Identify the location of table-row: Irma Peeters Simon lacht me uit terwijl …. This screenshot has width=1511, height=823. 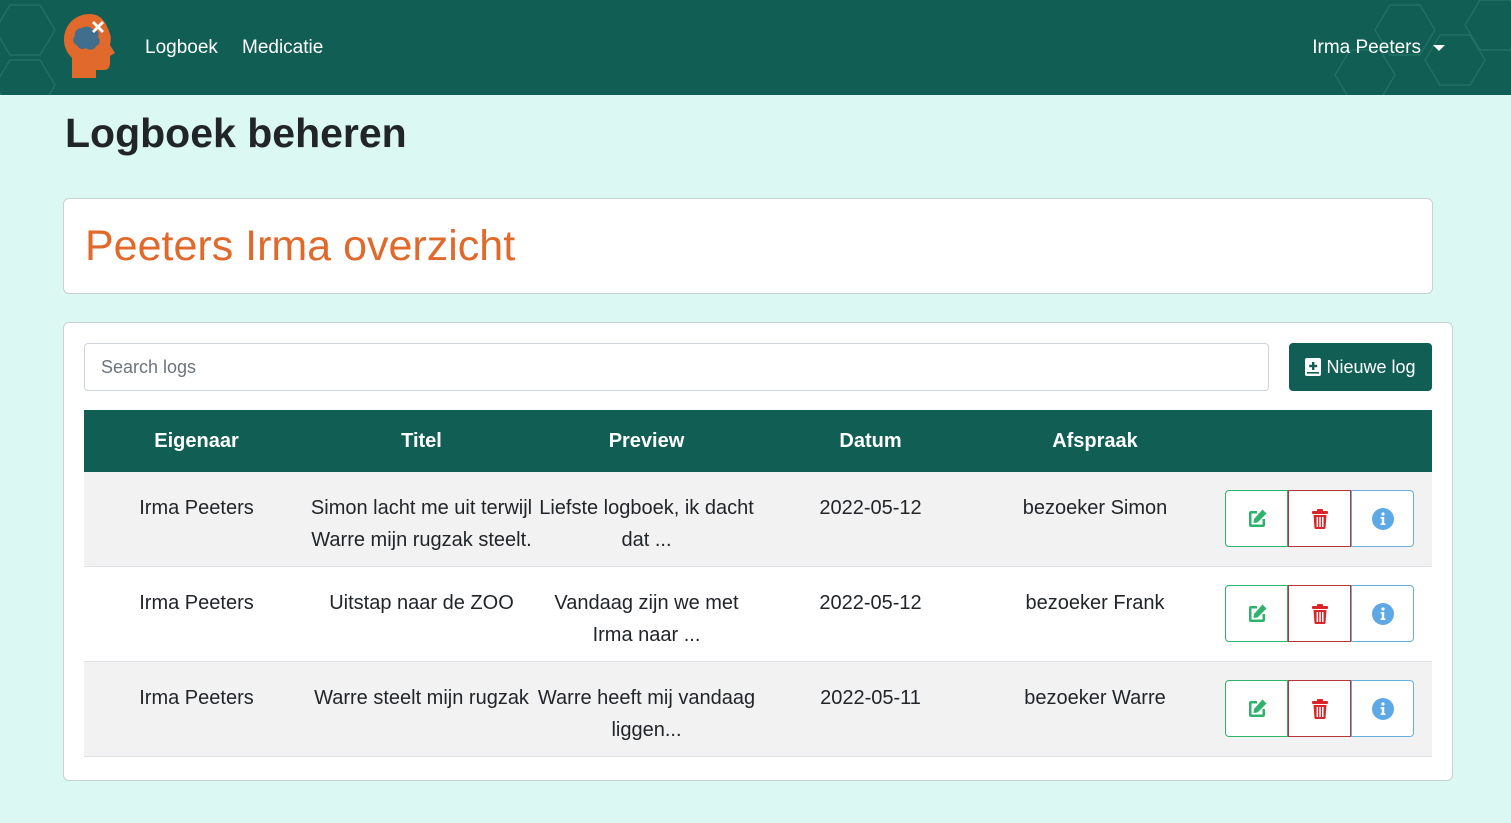
(758, 519).